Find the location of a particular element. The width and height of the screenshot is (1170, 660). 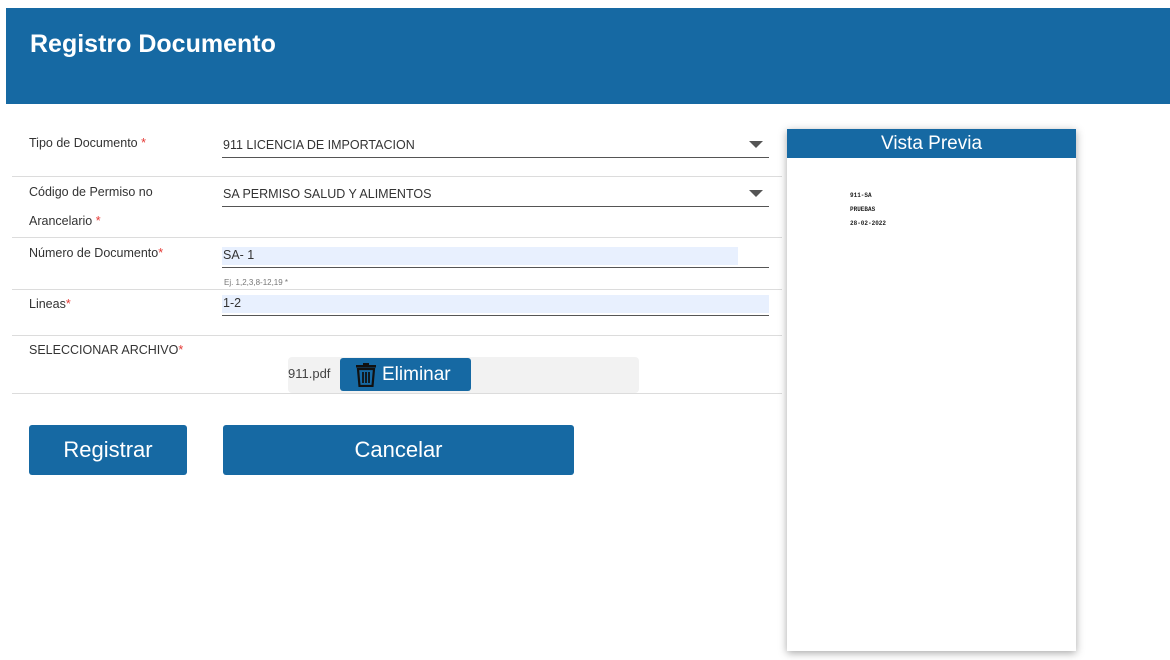

row-lineas: Lineas* 1-2 is located at coordinates (397, 313).